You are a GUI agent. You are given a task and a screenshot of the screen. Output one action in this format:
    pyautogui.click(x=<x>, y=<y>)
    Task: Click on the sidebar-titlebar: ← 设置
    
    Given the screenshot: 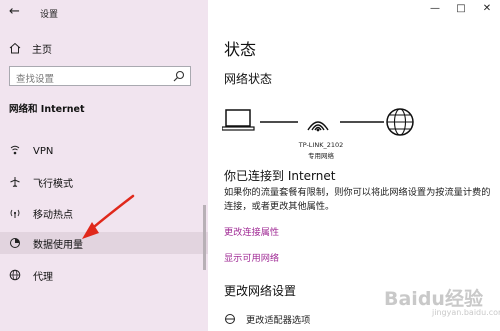 What is the action you would take?
    pyautogui.click(x=104, y=14)
    